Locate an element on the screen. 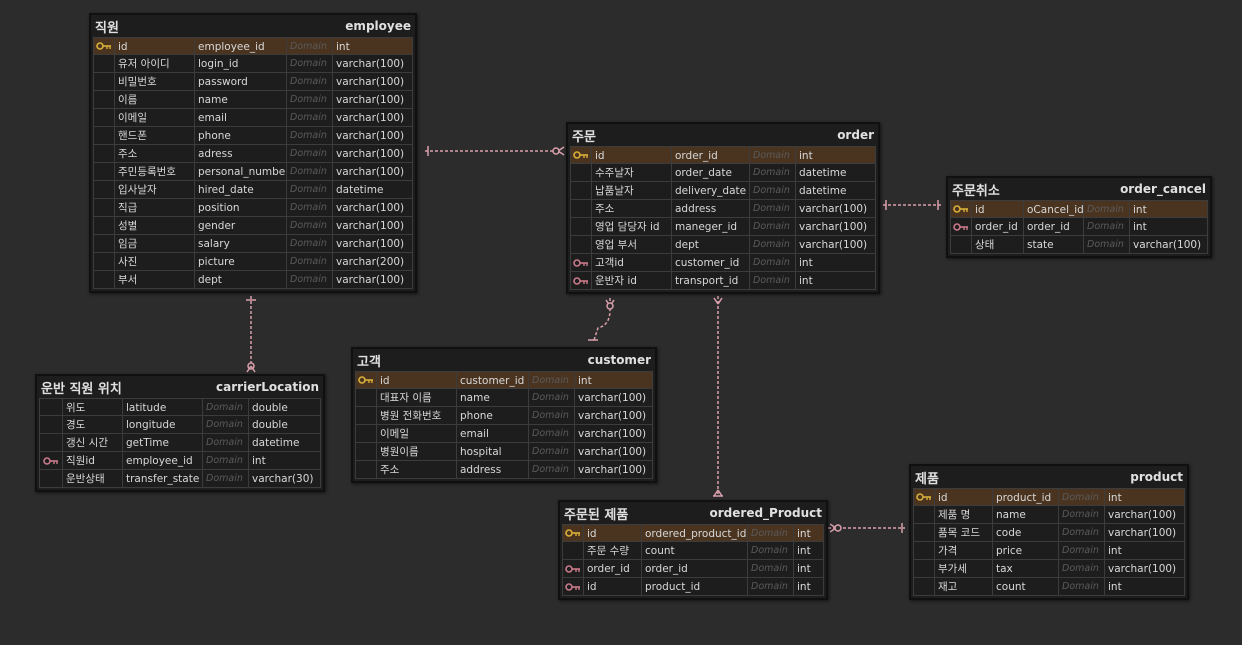  attribute-row: 제품 명 name Domain varchar(100) is located at coordinates (1049, 515).